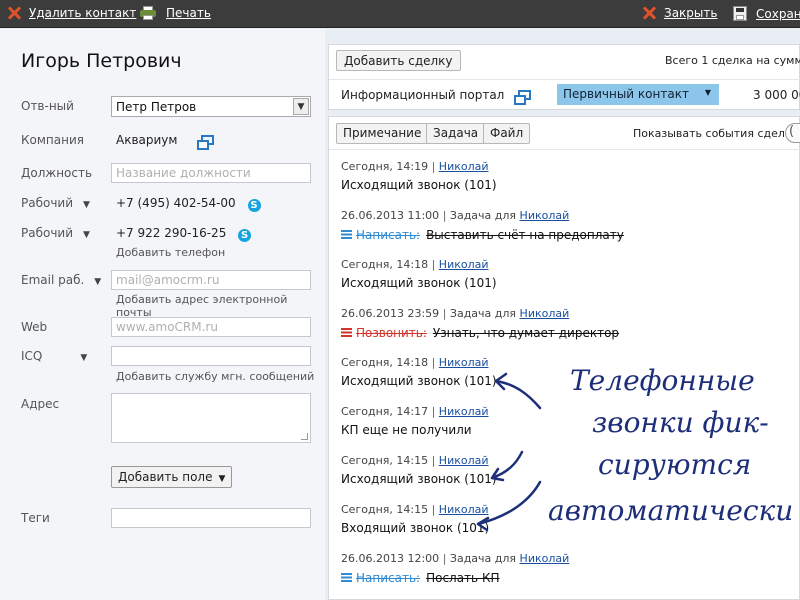 This screenshot has height=600, width=800. What do you see at coordinates (14, 13) in the screenshot?
I see `delete-icon` at bounding box center [14, 13].